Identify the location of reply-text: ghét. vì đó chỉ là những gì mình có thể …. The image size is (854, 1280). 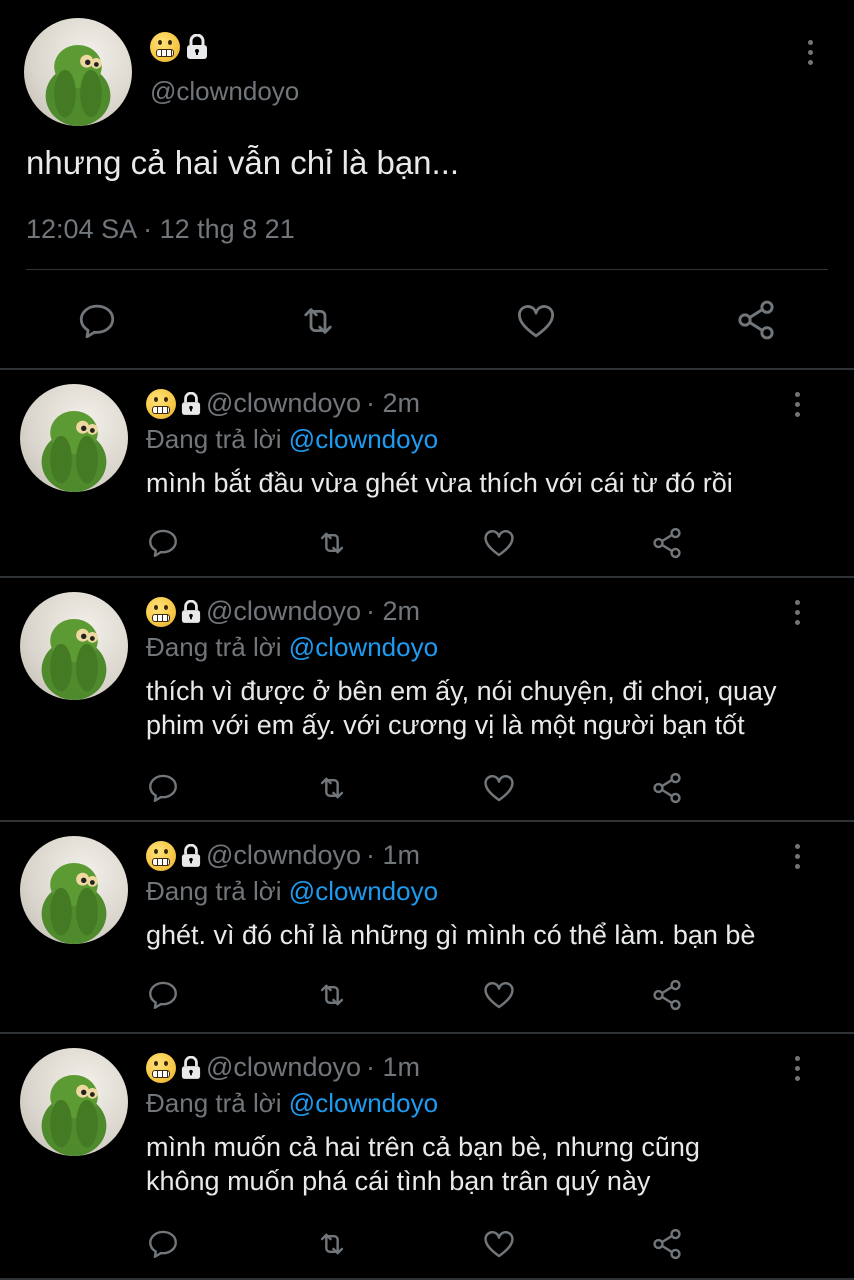
(486, 935).